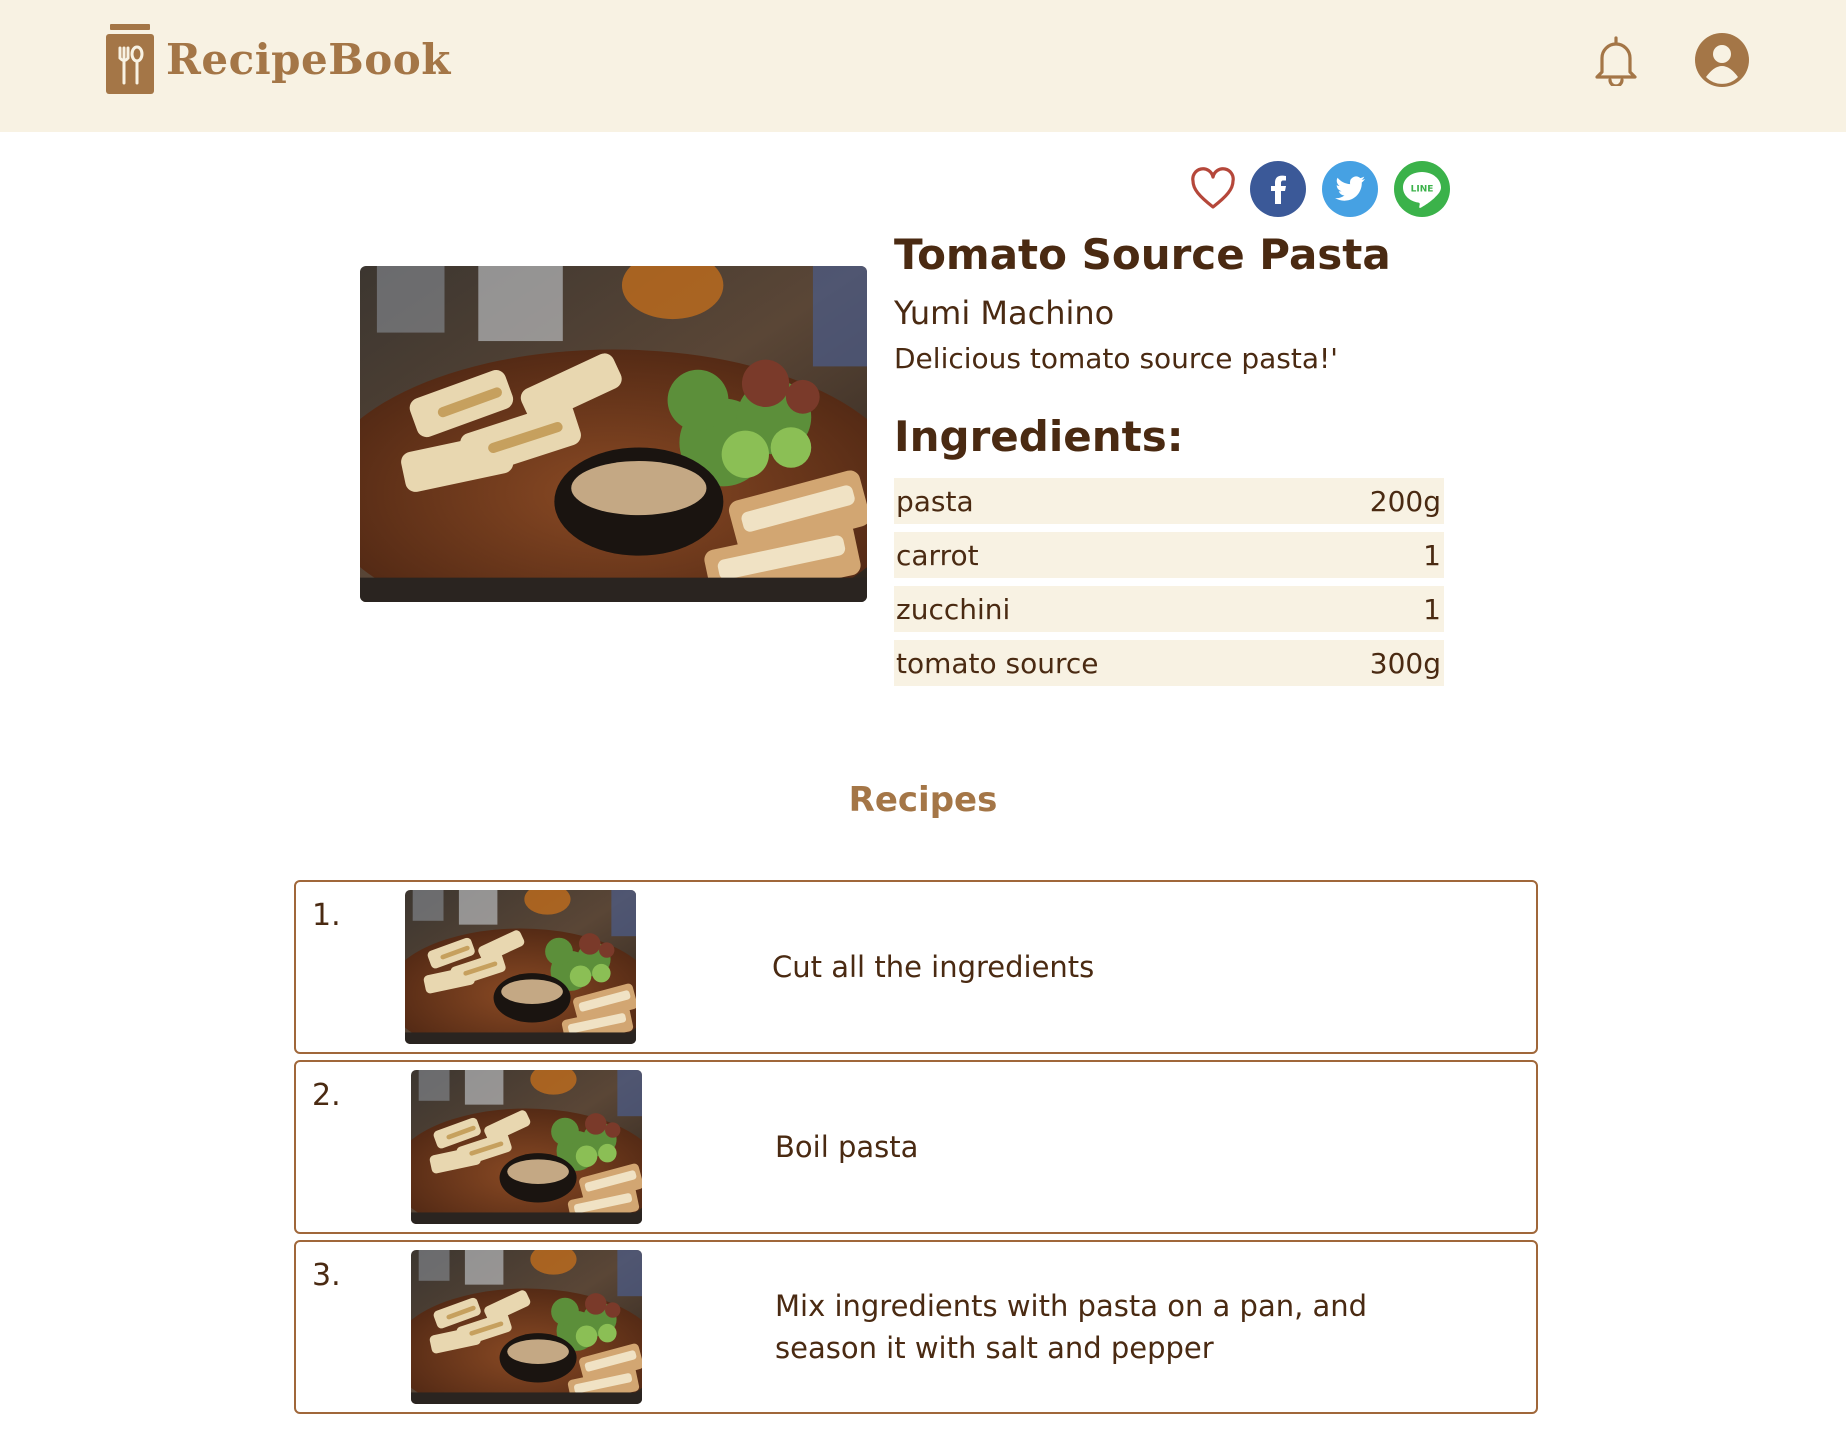  I want to click on line-label: LINE, so click(1422, 190).